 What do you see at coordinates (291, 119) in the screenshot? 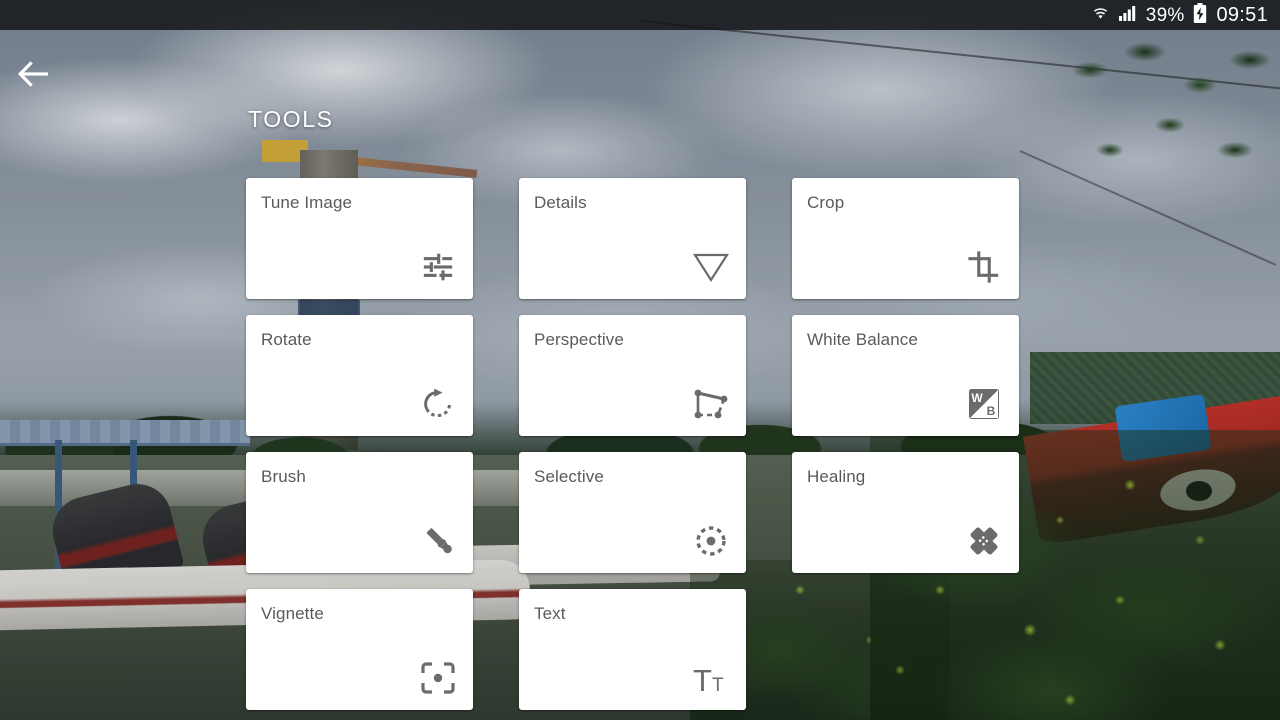
I see `page-title: TOOLS` at bounding box center [291, 119].